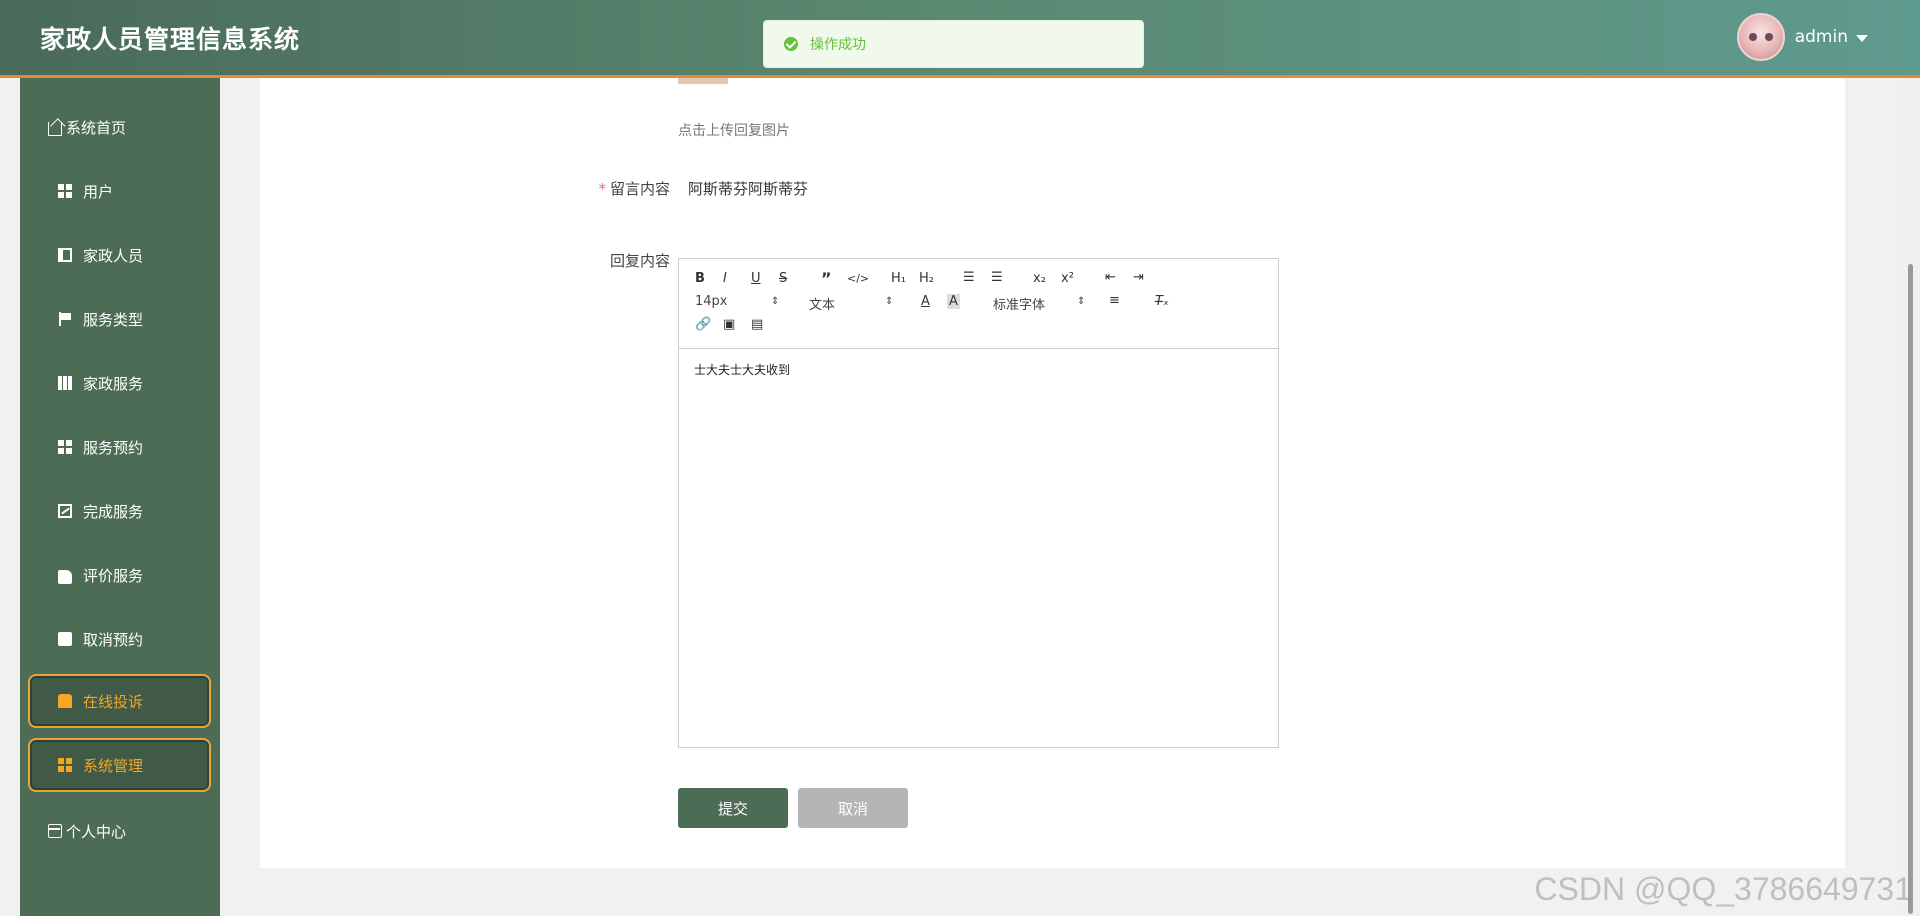  Describe the element at coordinates (1723, 889) in the screenshot. I see `watermark: CSDN @QQ_3786649731` at that location.